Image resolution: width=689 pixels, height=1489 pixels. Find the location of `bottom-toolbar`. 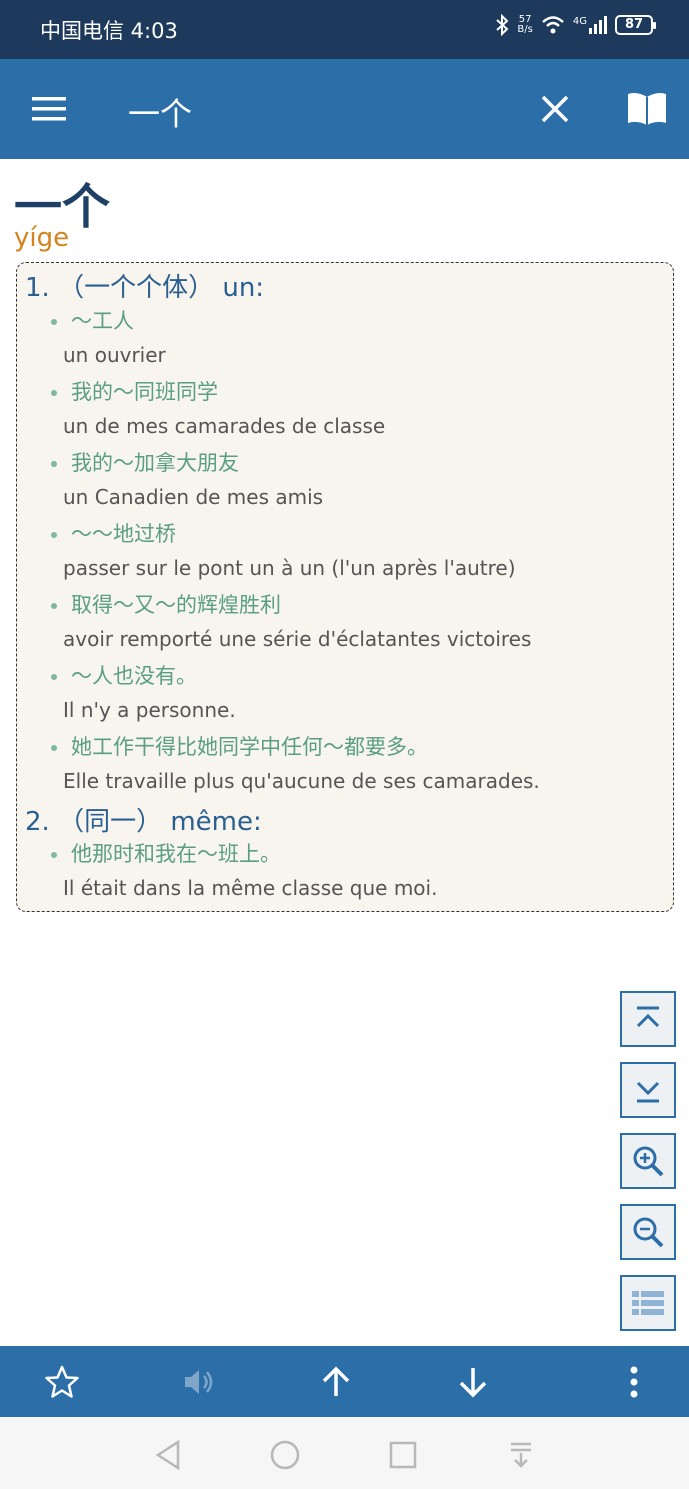

bottom-toolbar is located at coordinates (344, 1381).